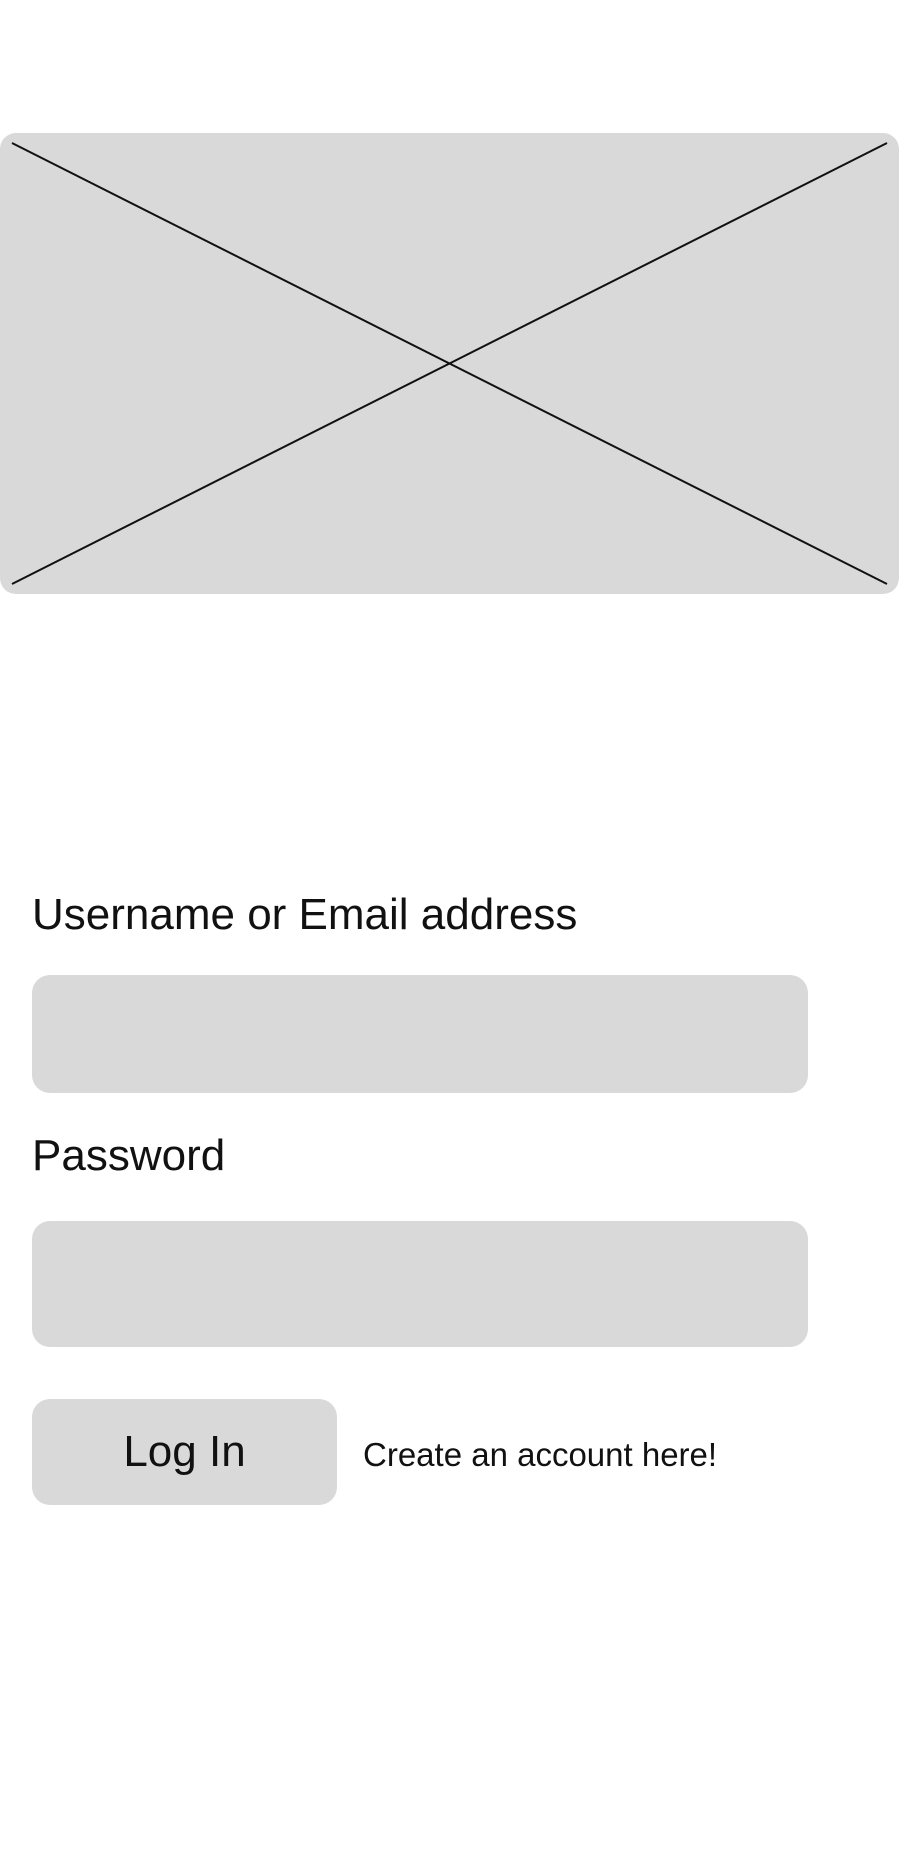 This screenshot has height=1852, width=900. I want to click on create-account-link: Create an account here!, so click(540, 1454).